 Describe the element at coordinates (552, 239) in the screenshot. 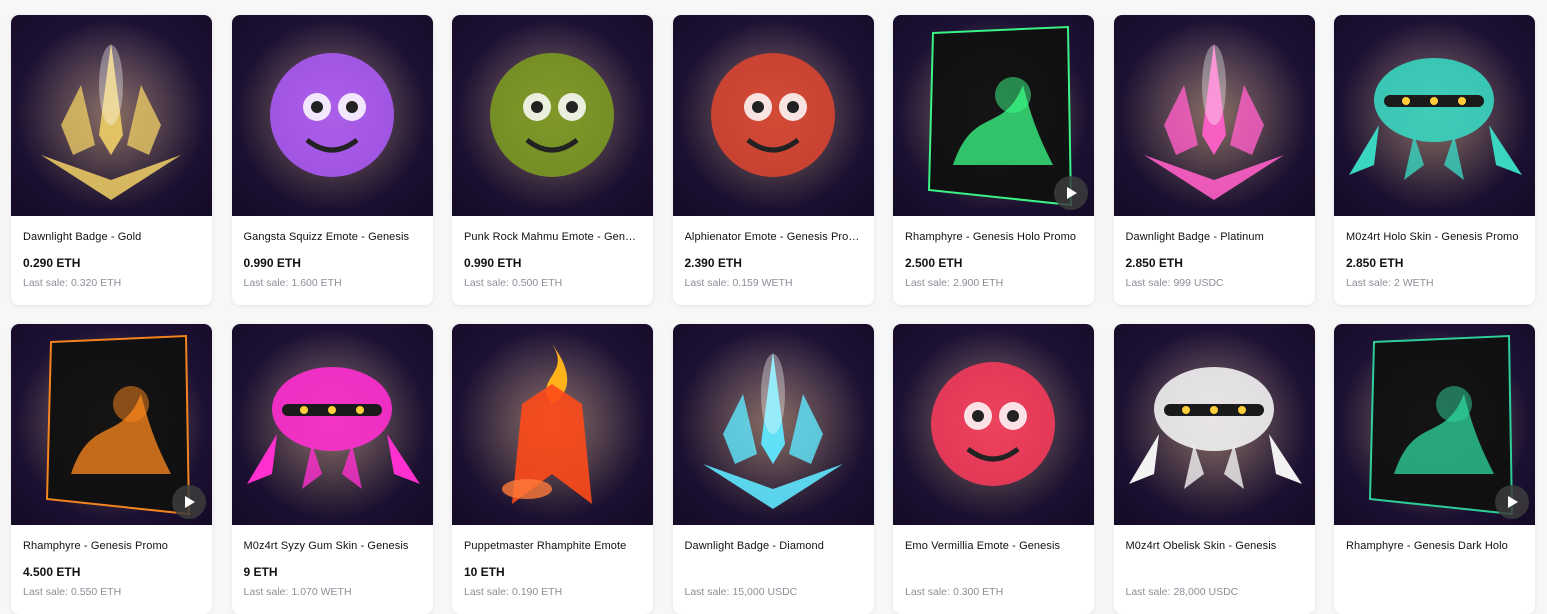

I see `nft-title: Punk Rock Mahmu Emote - Genesis` at that location.